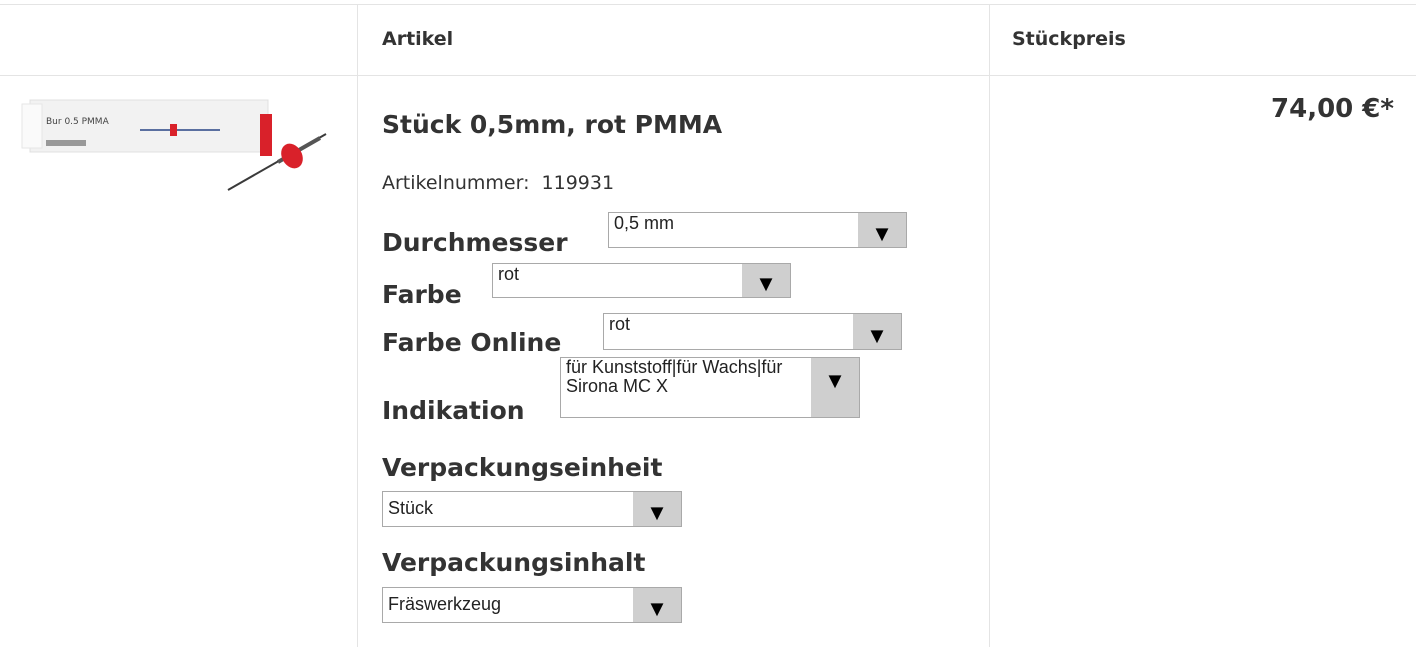 The height and width of the screenshot is (647, 1416). What do you see at coordinates (708, 75) in the screenshot?
I see `table-header-divider` at bounding box center [708, 75].